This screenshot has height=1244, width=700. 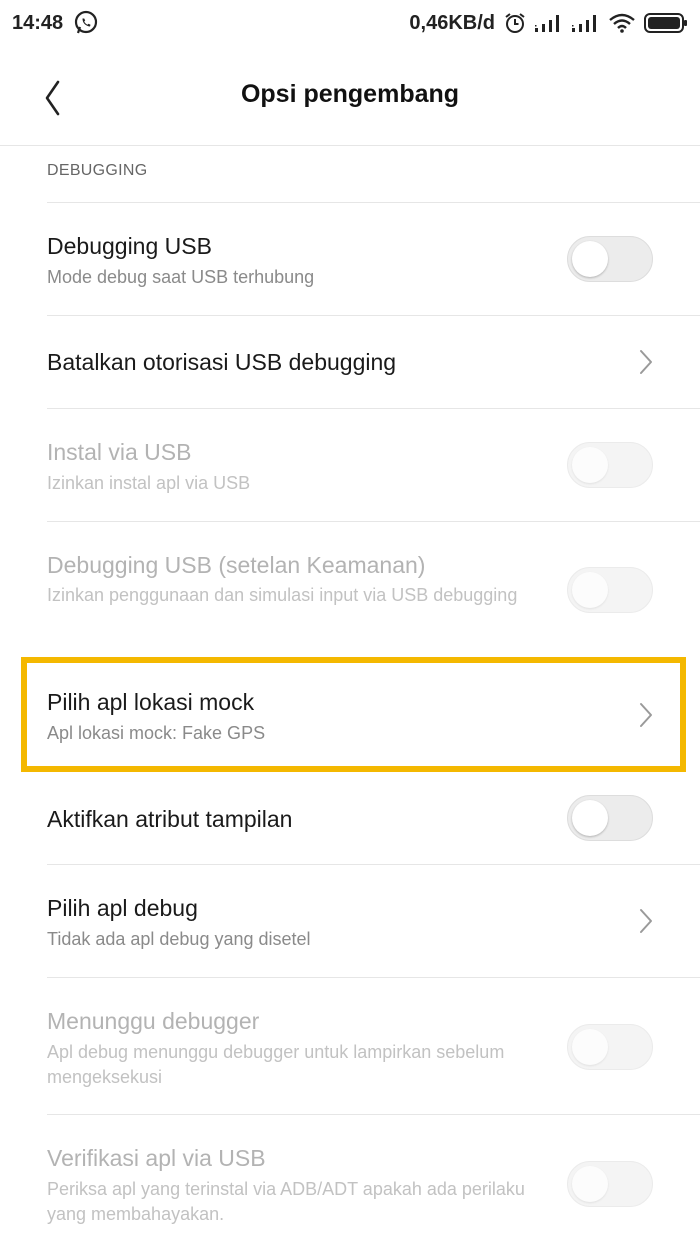 What do you see at coordinates (153, 1021) in the screenshot?
I see `setting-title: Menunggu debugger` at bounding box center [153, 1021].